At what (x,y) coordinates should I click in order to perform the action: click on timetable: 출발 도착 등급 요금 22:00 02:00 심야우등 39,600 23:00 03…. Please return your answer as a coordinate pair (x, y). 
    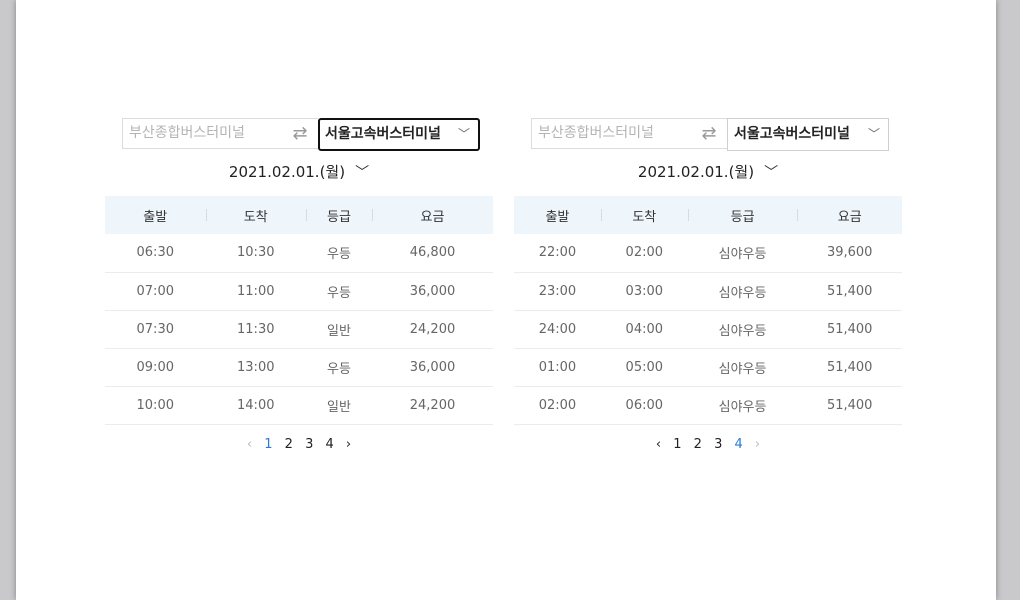
    Looking at the image, I should click on (708, 310).